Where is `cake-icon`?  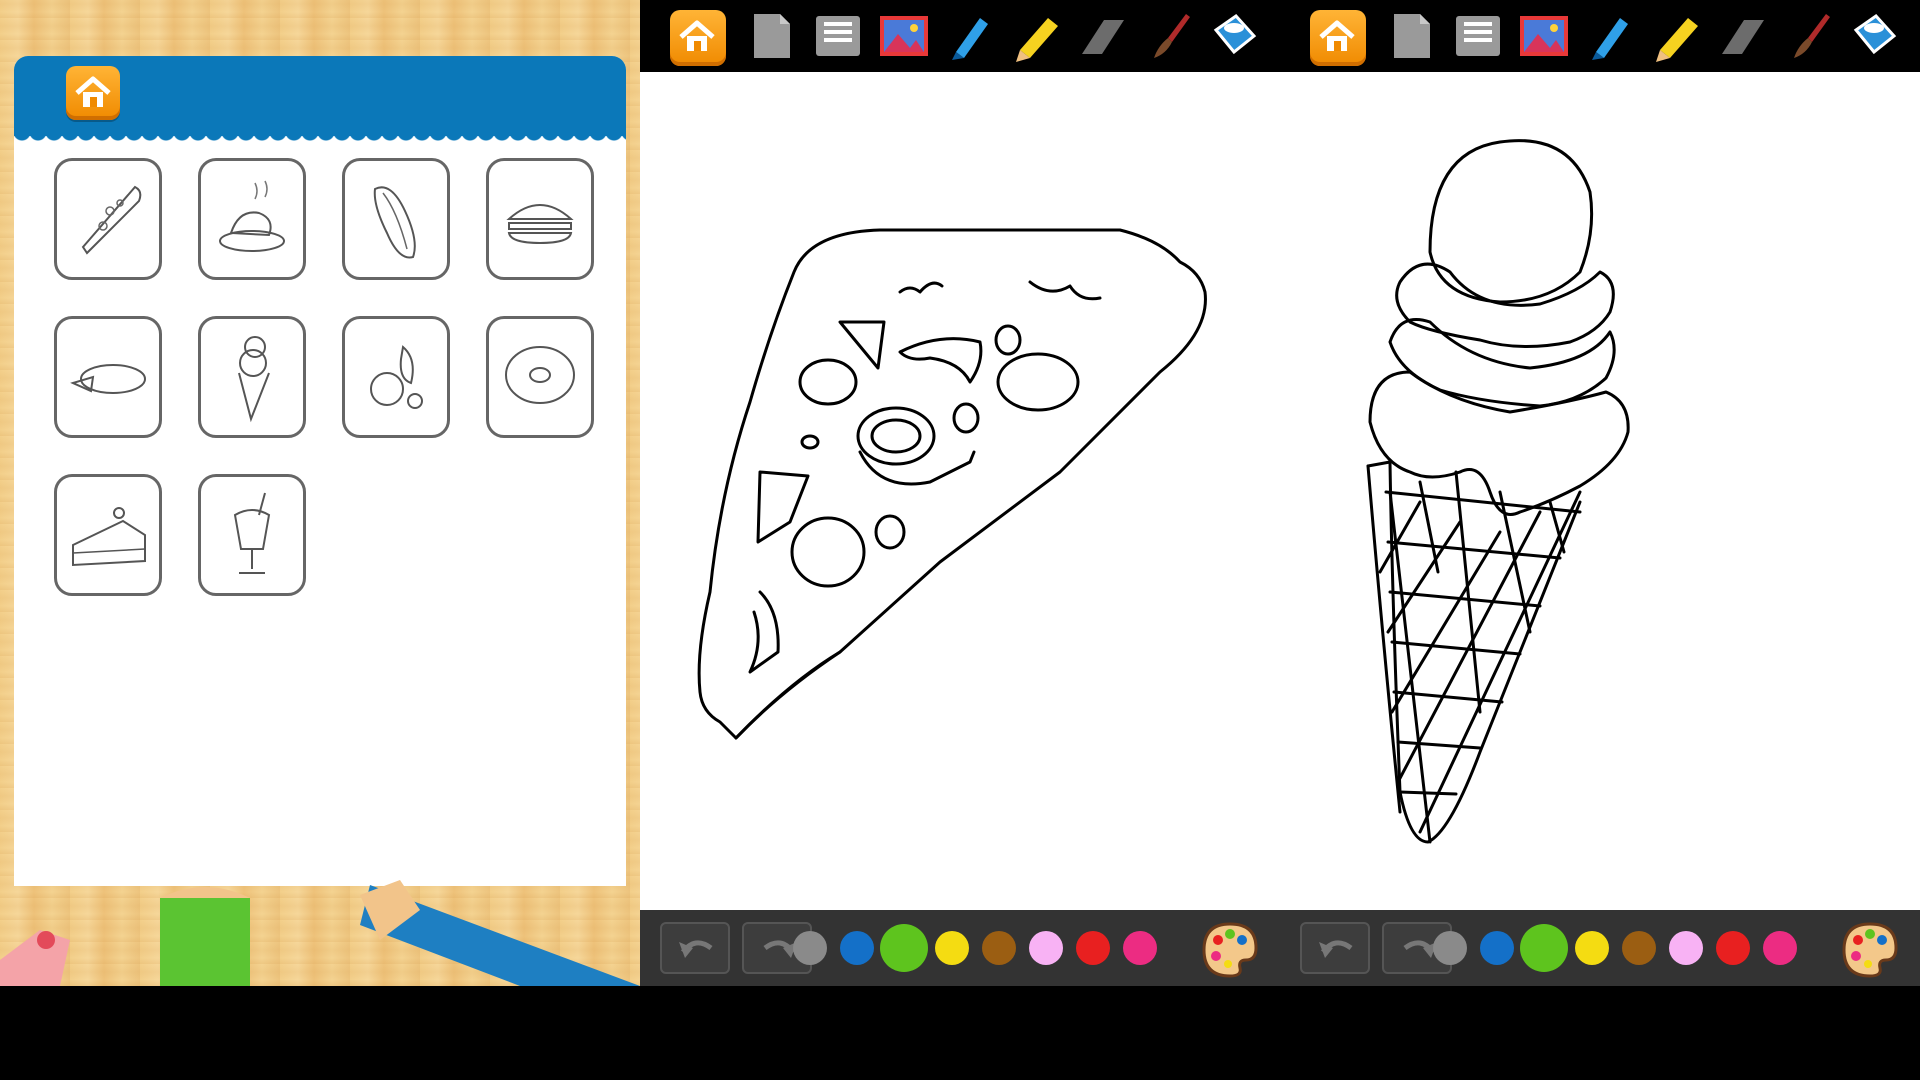
cake-icon is located at coordinates (109, 537).